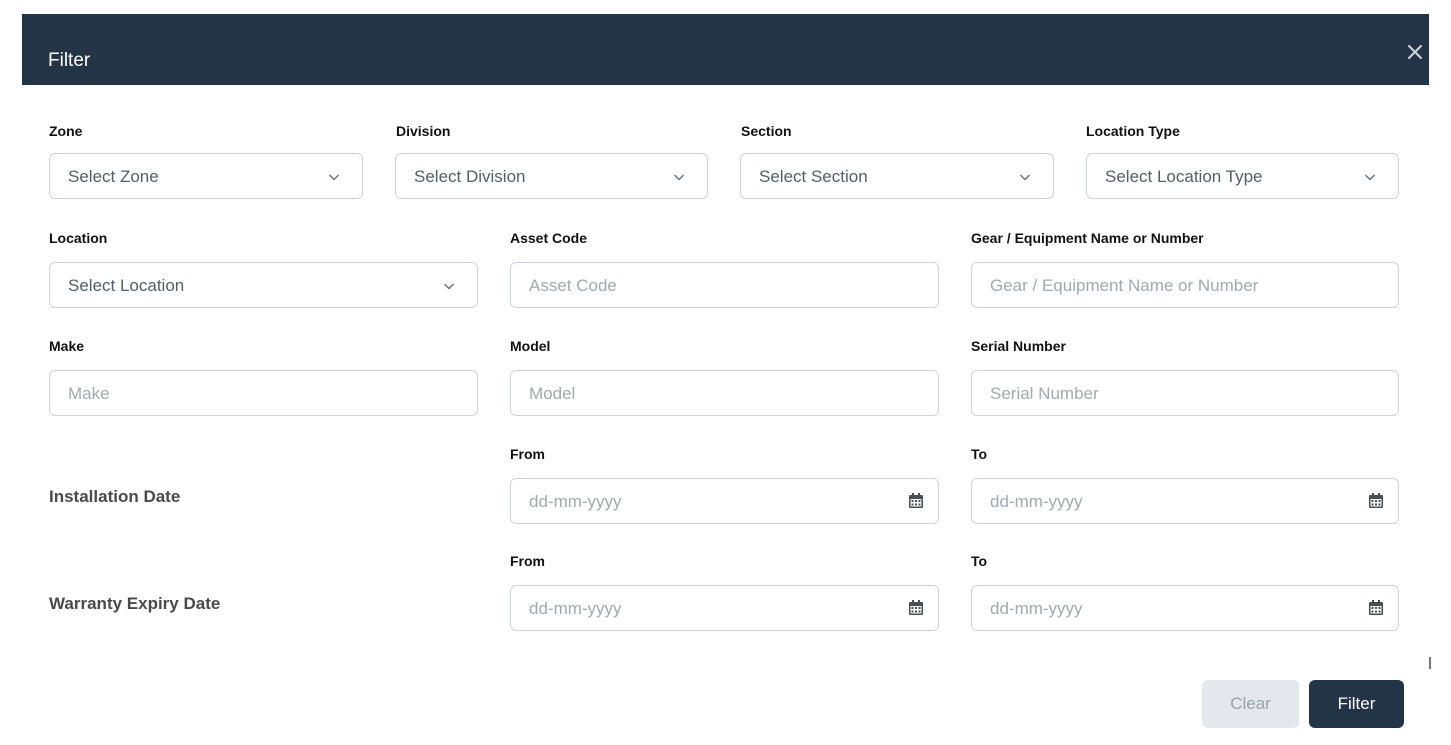 This screenshot has width=1451, height=745. I want to click on serial-number-placeholder: Serial Number, so click(1044, 393).